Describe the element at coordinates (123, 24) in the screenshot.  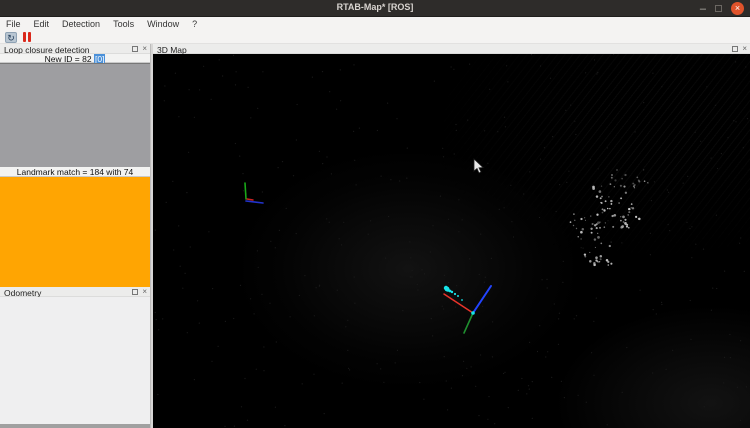
I see `menu-item-tools: Tools` at that location.